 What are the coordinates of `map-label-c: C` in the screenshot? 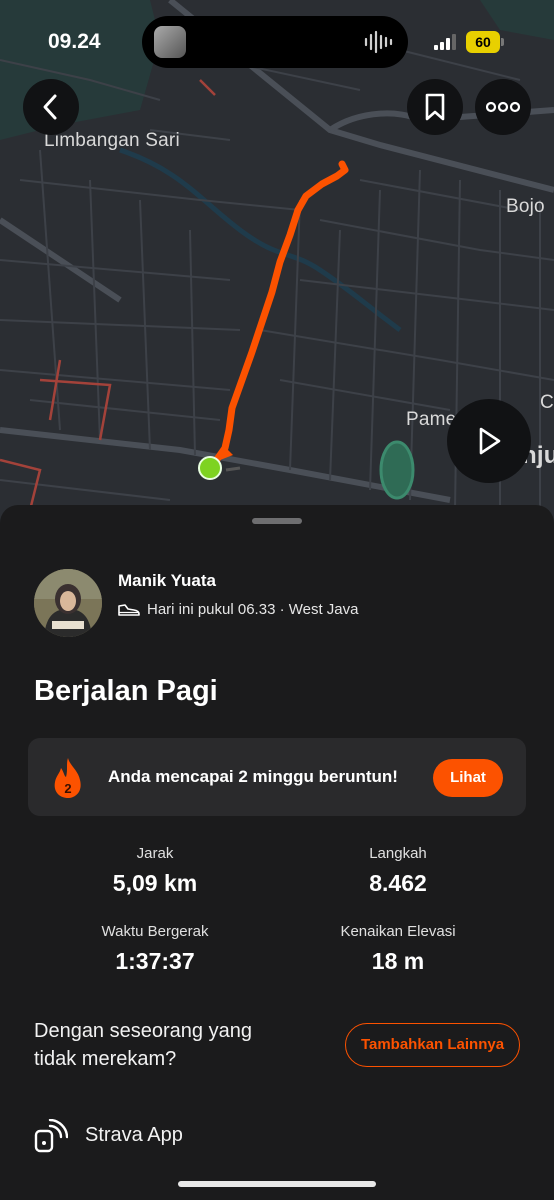 It's located at (547, 402).